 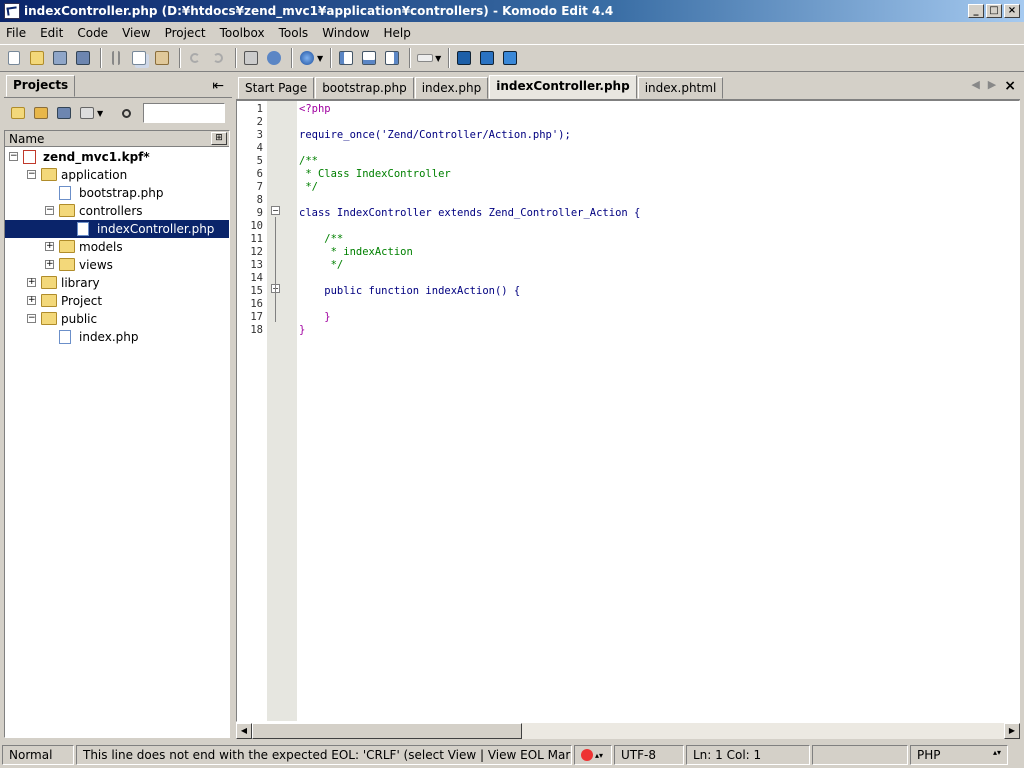 I want to click on horizontal-scrollbar: ◀ ▶, so click(x=628, y=730).